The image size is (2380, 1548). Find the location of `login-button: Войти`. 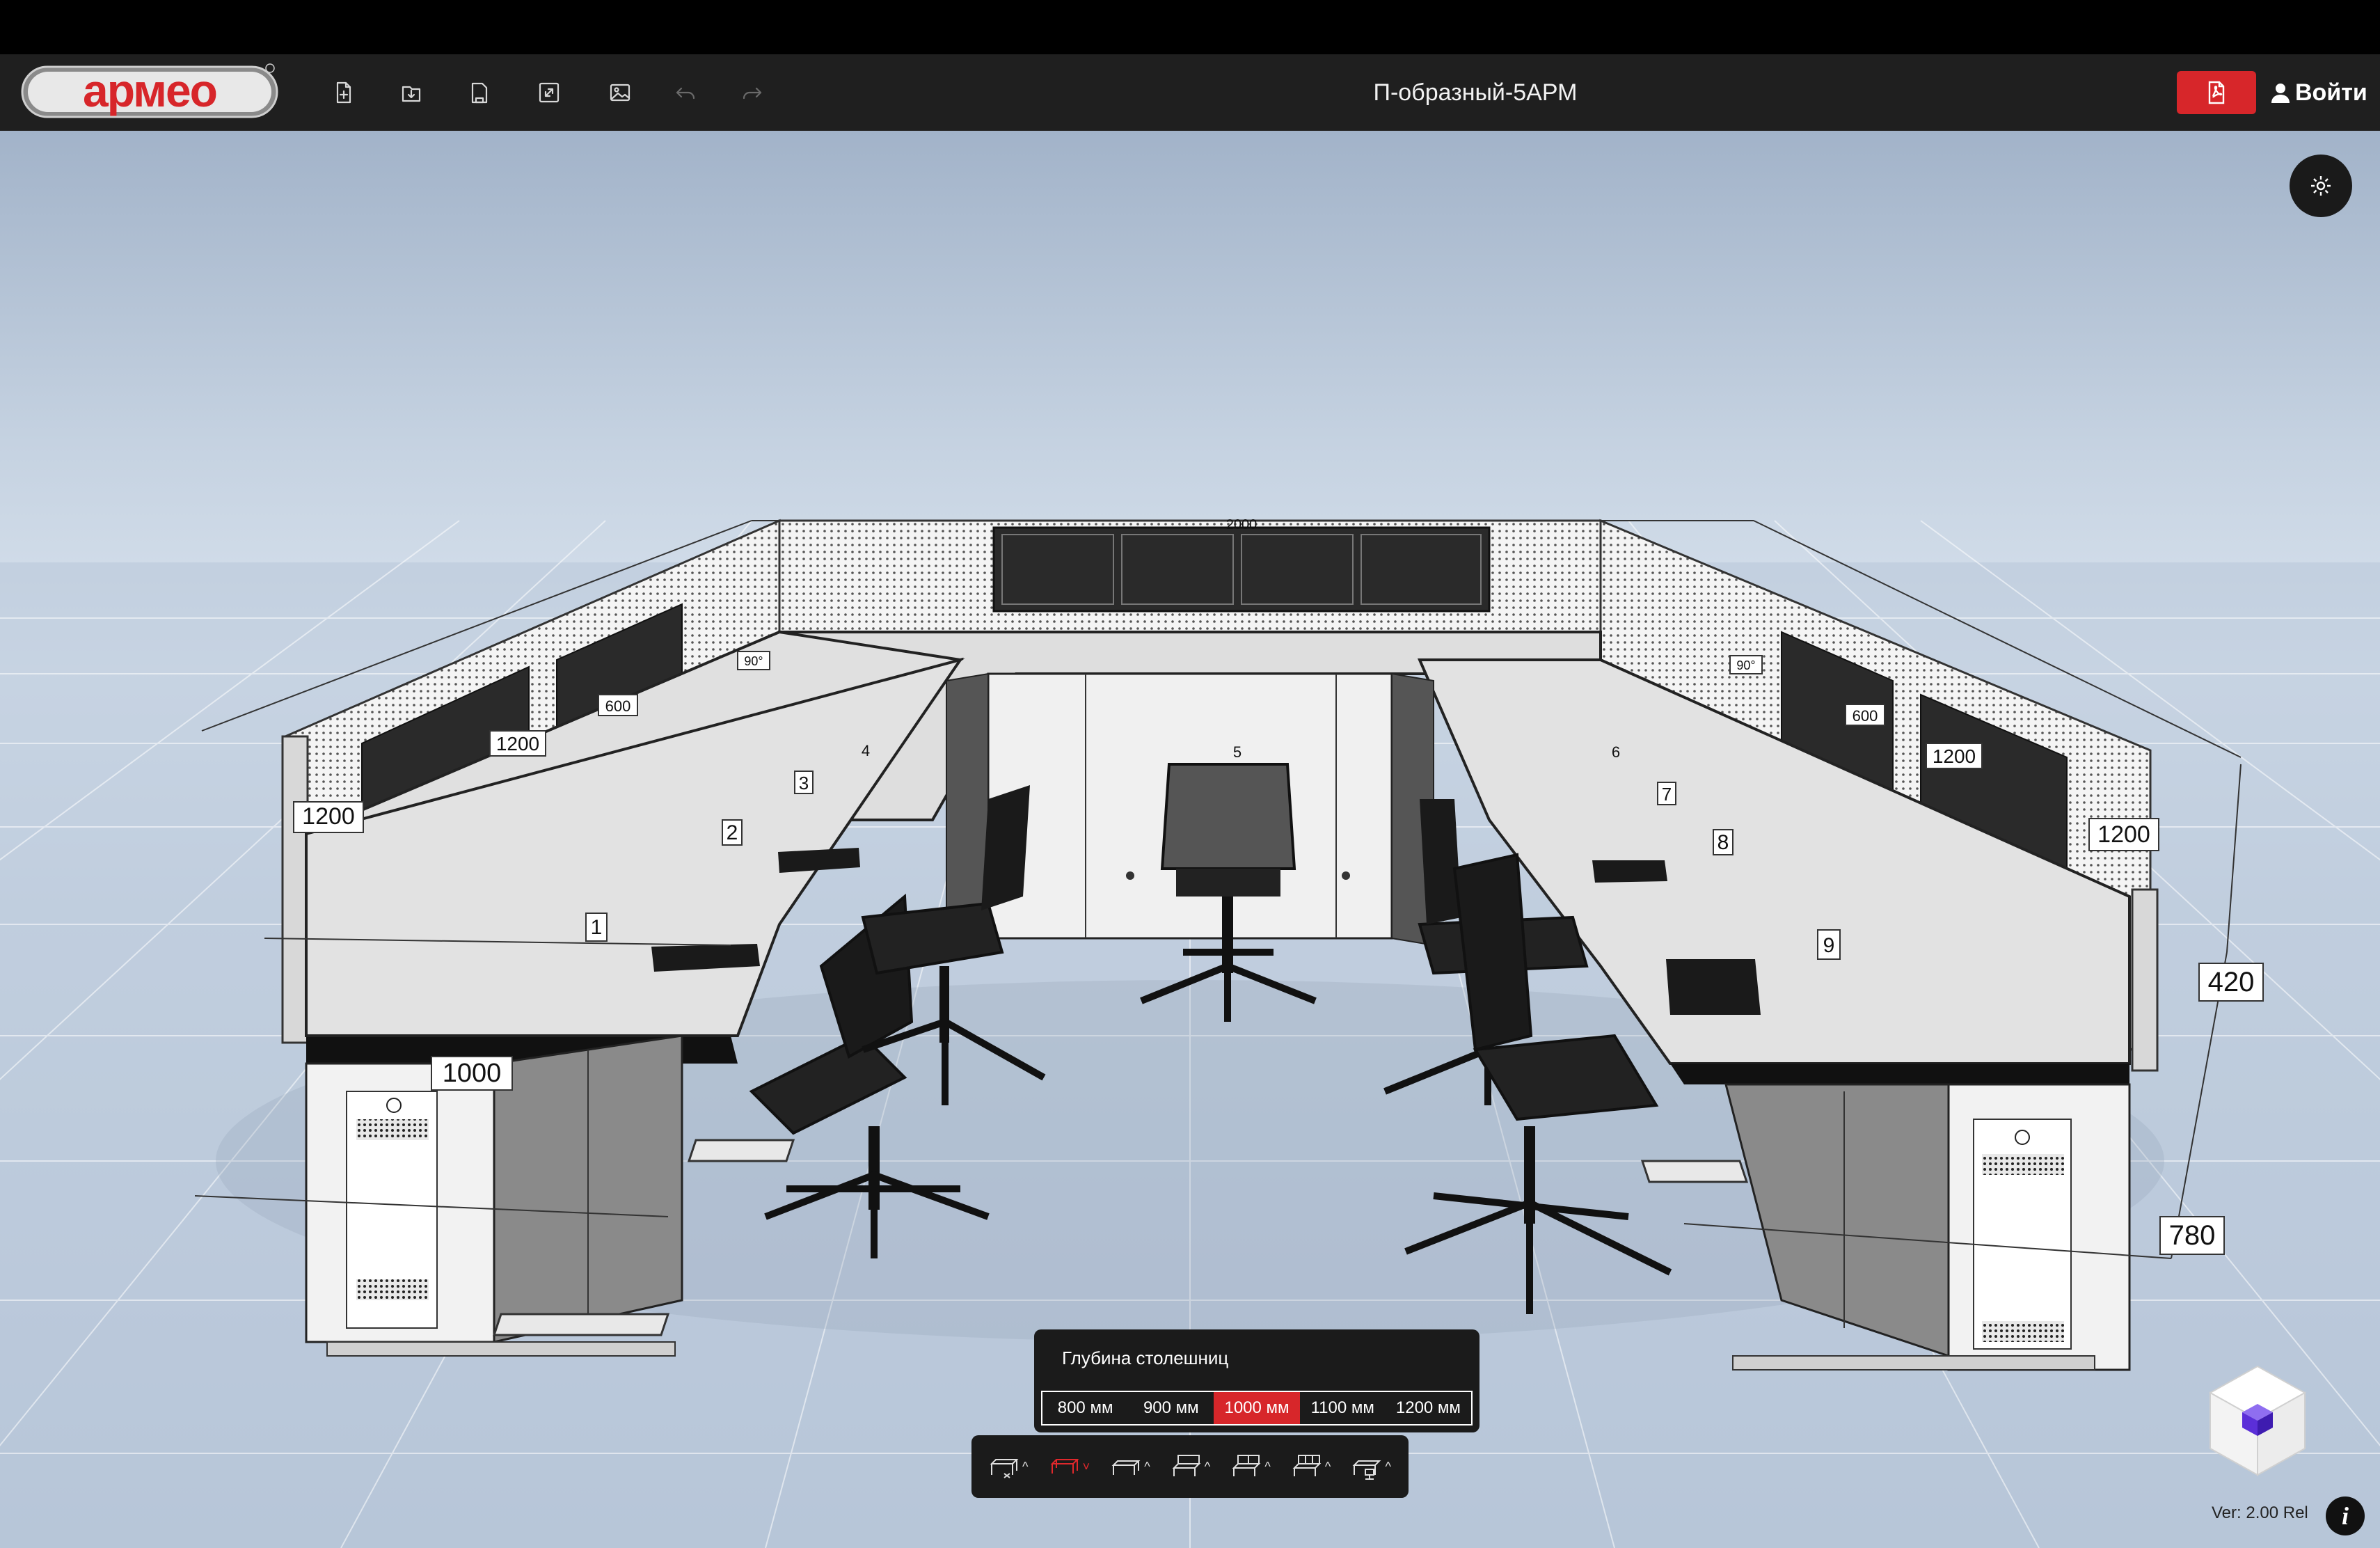

login-button: Войти is located at coordinates (2318, 92).